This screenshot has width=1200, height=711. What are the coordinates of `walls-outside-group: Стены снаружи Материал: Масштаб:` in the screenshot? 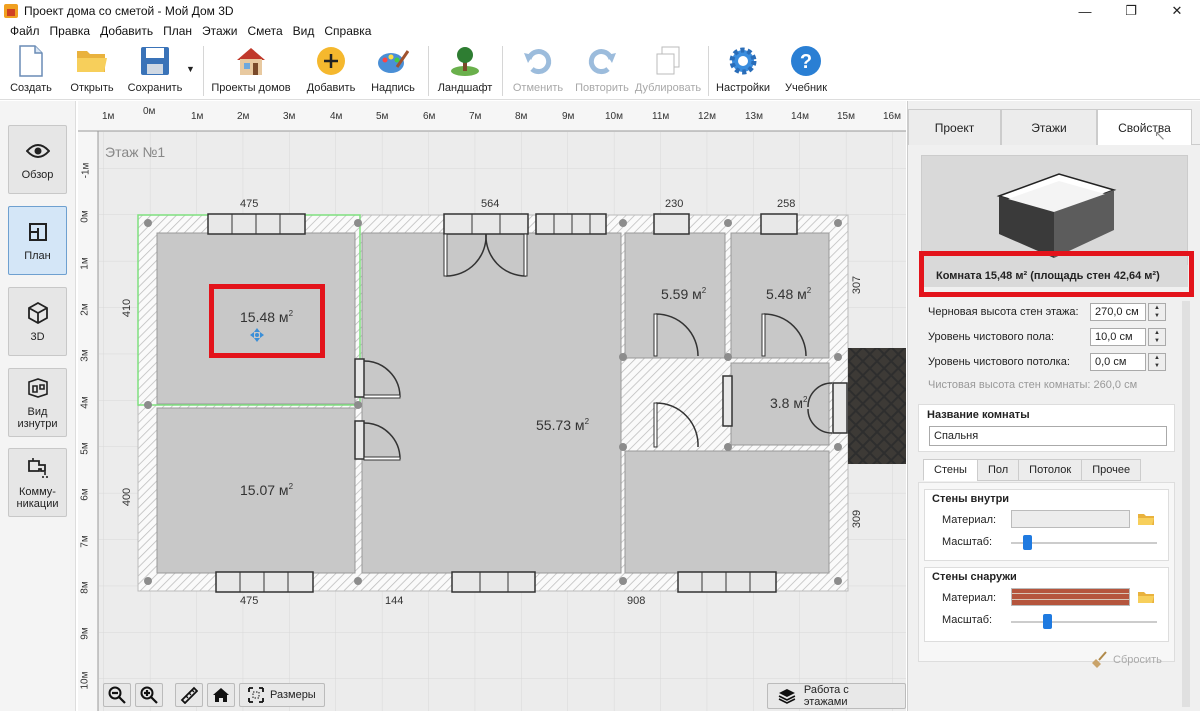 It's located at (1046, 604).